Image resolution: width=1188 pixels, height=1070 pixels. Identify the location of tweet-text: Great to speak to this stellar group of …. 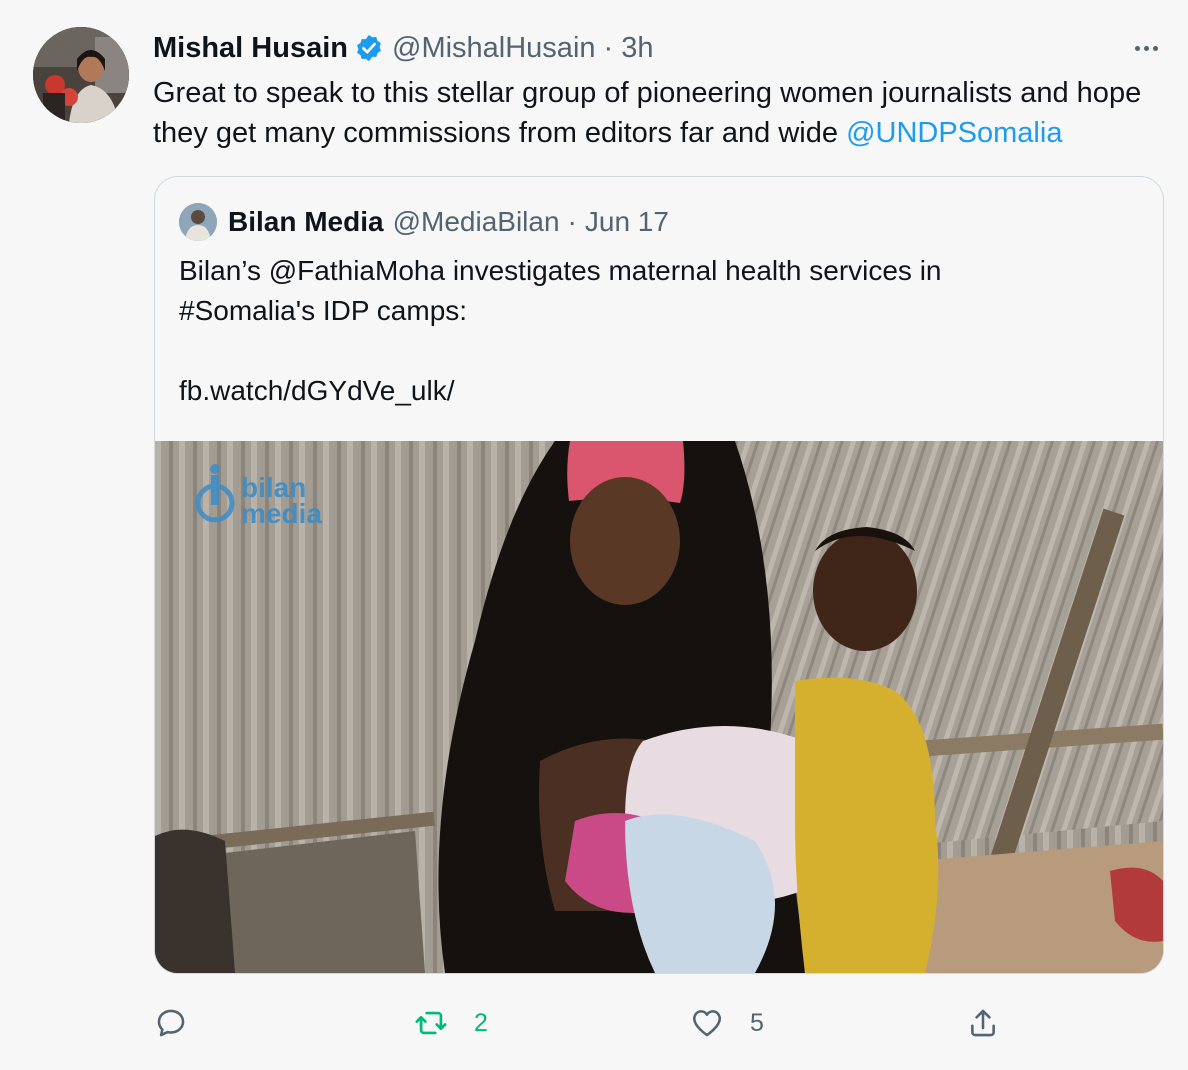
(668, 113).